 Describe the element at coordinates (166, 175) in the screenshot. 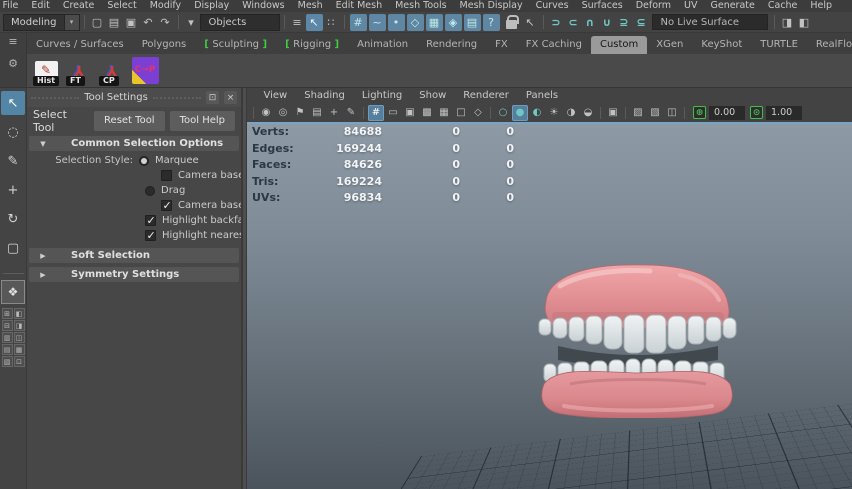

I see `camera-based-selection-checkbox` at that location.